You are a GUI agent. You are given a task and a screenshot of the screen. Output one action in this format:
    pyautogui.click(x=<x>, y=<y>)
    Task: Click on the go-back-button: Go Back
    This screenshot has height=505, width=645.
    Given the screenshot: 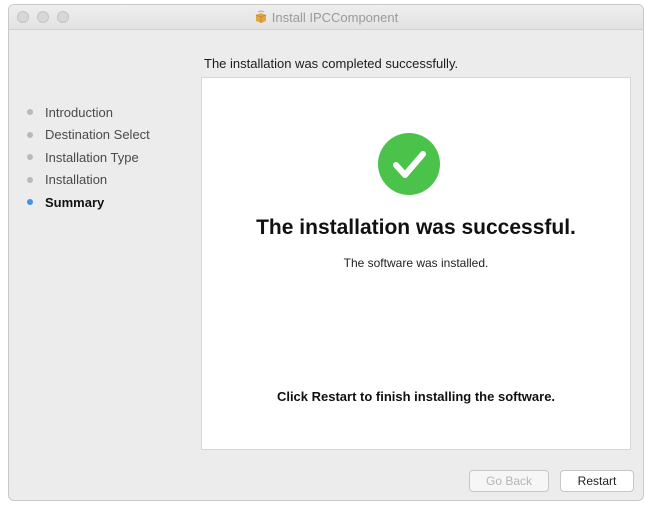 What is the action you would take?
    pyautogui.click(x=509, y=481)
    